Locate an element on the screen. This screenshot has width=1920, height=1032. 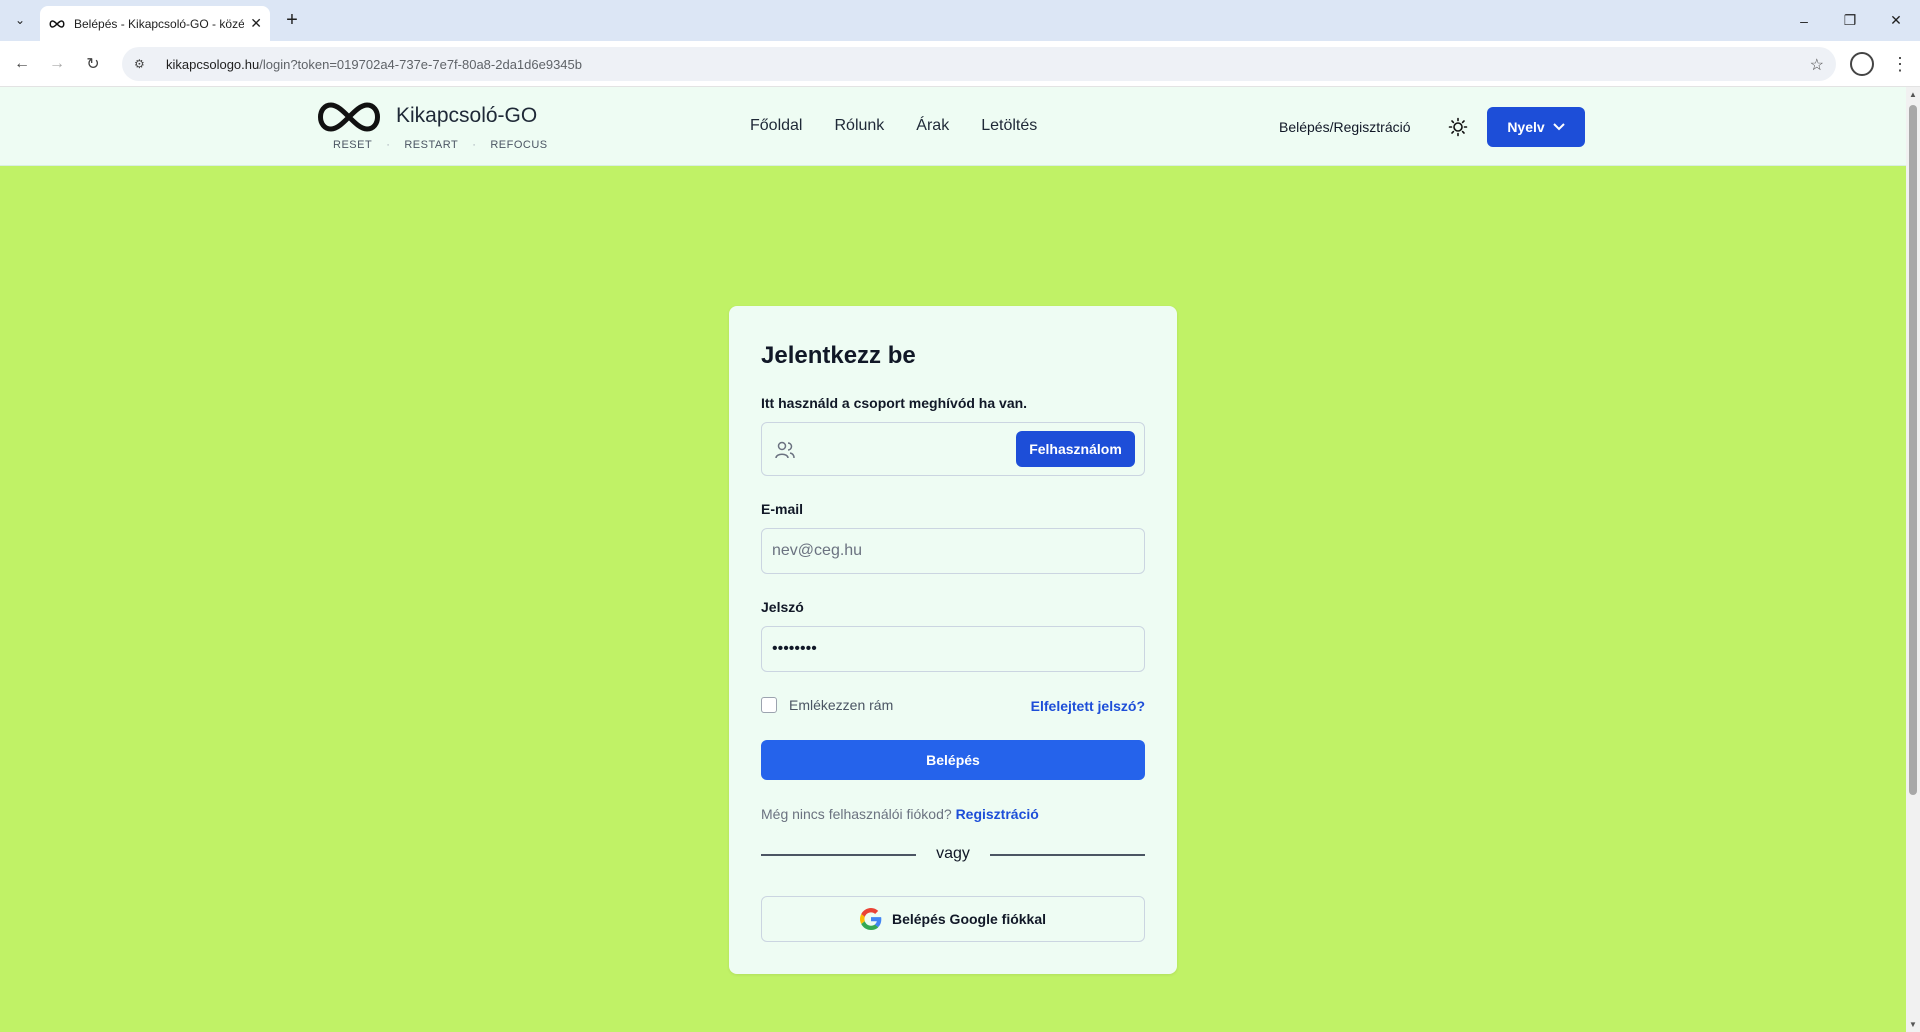
remember-me-checkbox is located at coordinates (769, 705).